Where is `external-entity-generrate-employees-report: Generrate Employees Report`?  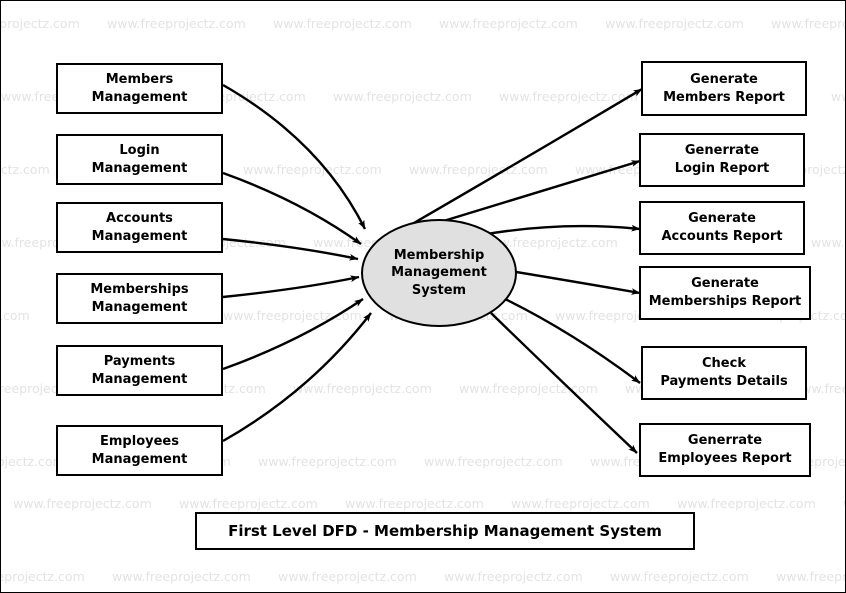
external-entity-generrate-employees-report: Generrate Employees Report is located at coordinates (725, 450).